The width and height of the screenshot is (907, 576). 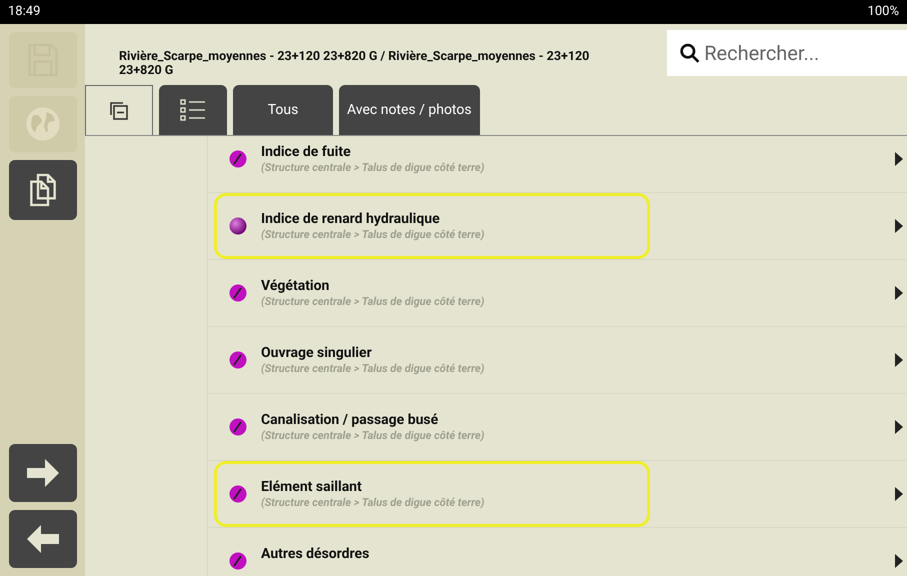 I want to click on list-row: Autres désordres, so click(x=557, y=552).